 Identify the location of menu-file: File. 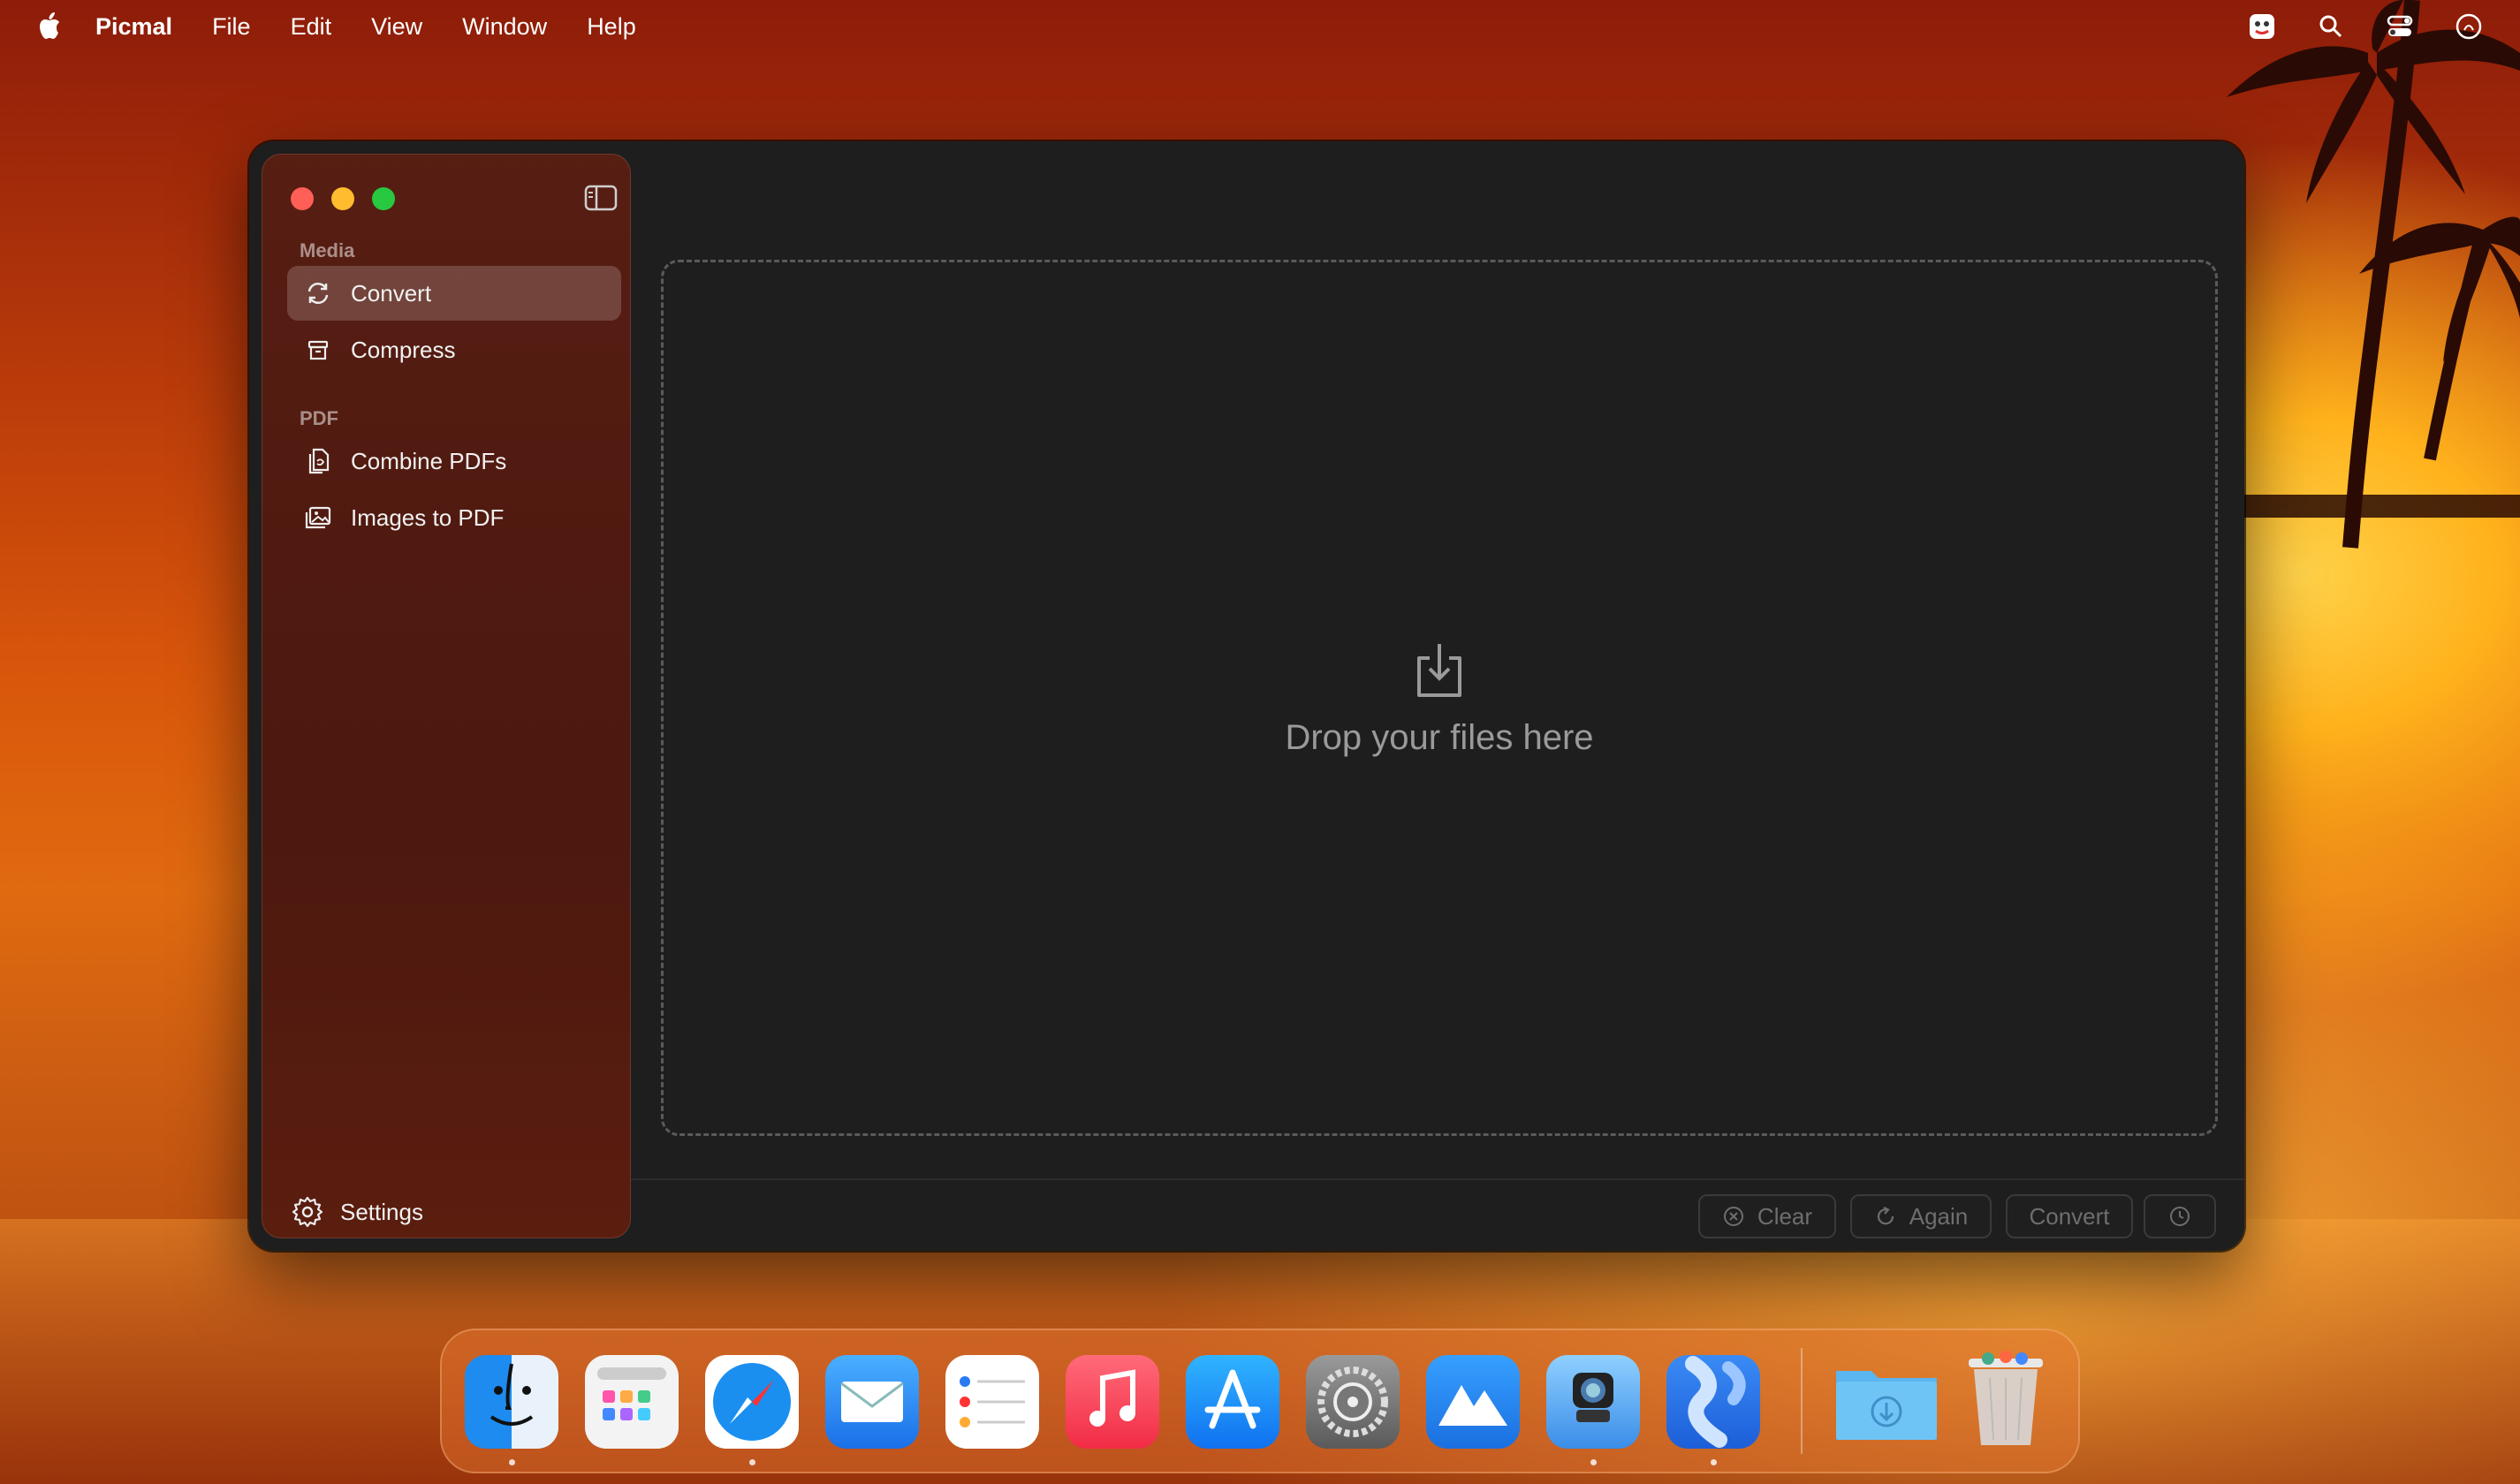
(232, 27).